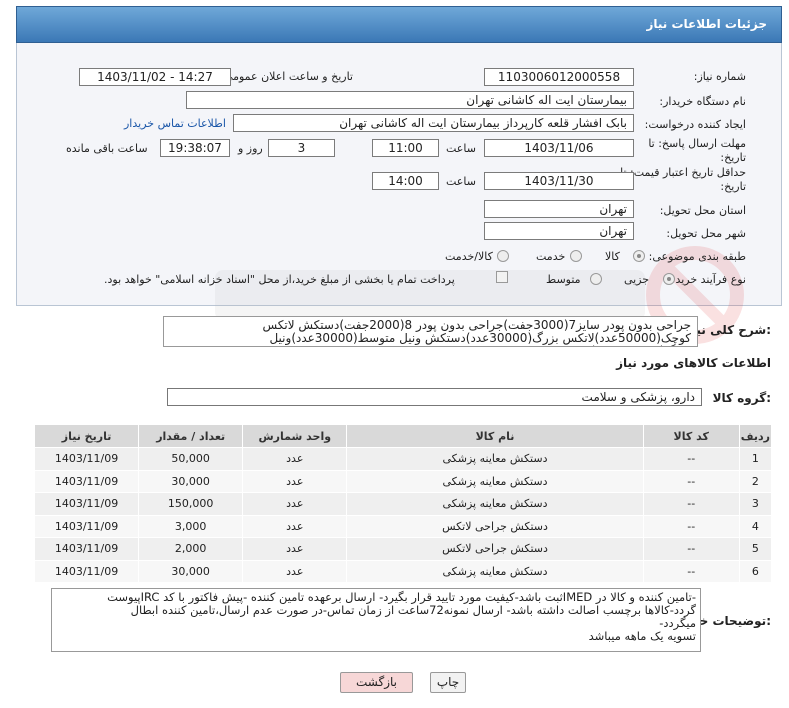 The width and height of the screenshot is (789, 708). What do you see at coordinates (719, 76) in the screenshot?
I see `need-number-label: شماره نیاز:` at bounding box center [719, 76].